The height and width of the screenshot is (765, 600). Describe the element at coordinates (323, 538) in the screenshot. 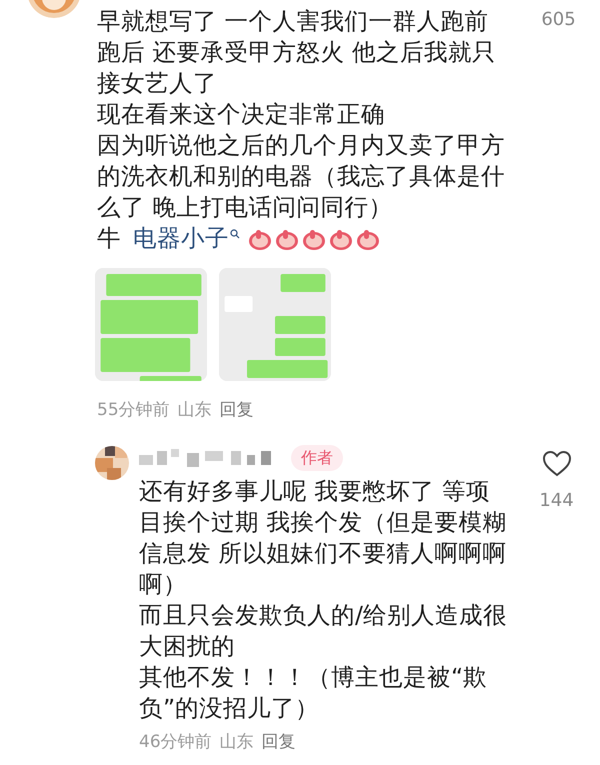

I see `comment-text: 还有好多事儿呢 我要憋坏了 等项目挨个过期 我挨个发（但是要模糊信息发 所以姐妹们不要猜人啊啊啊啊）` at that location.